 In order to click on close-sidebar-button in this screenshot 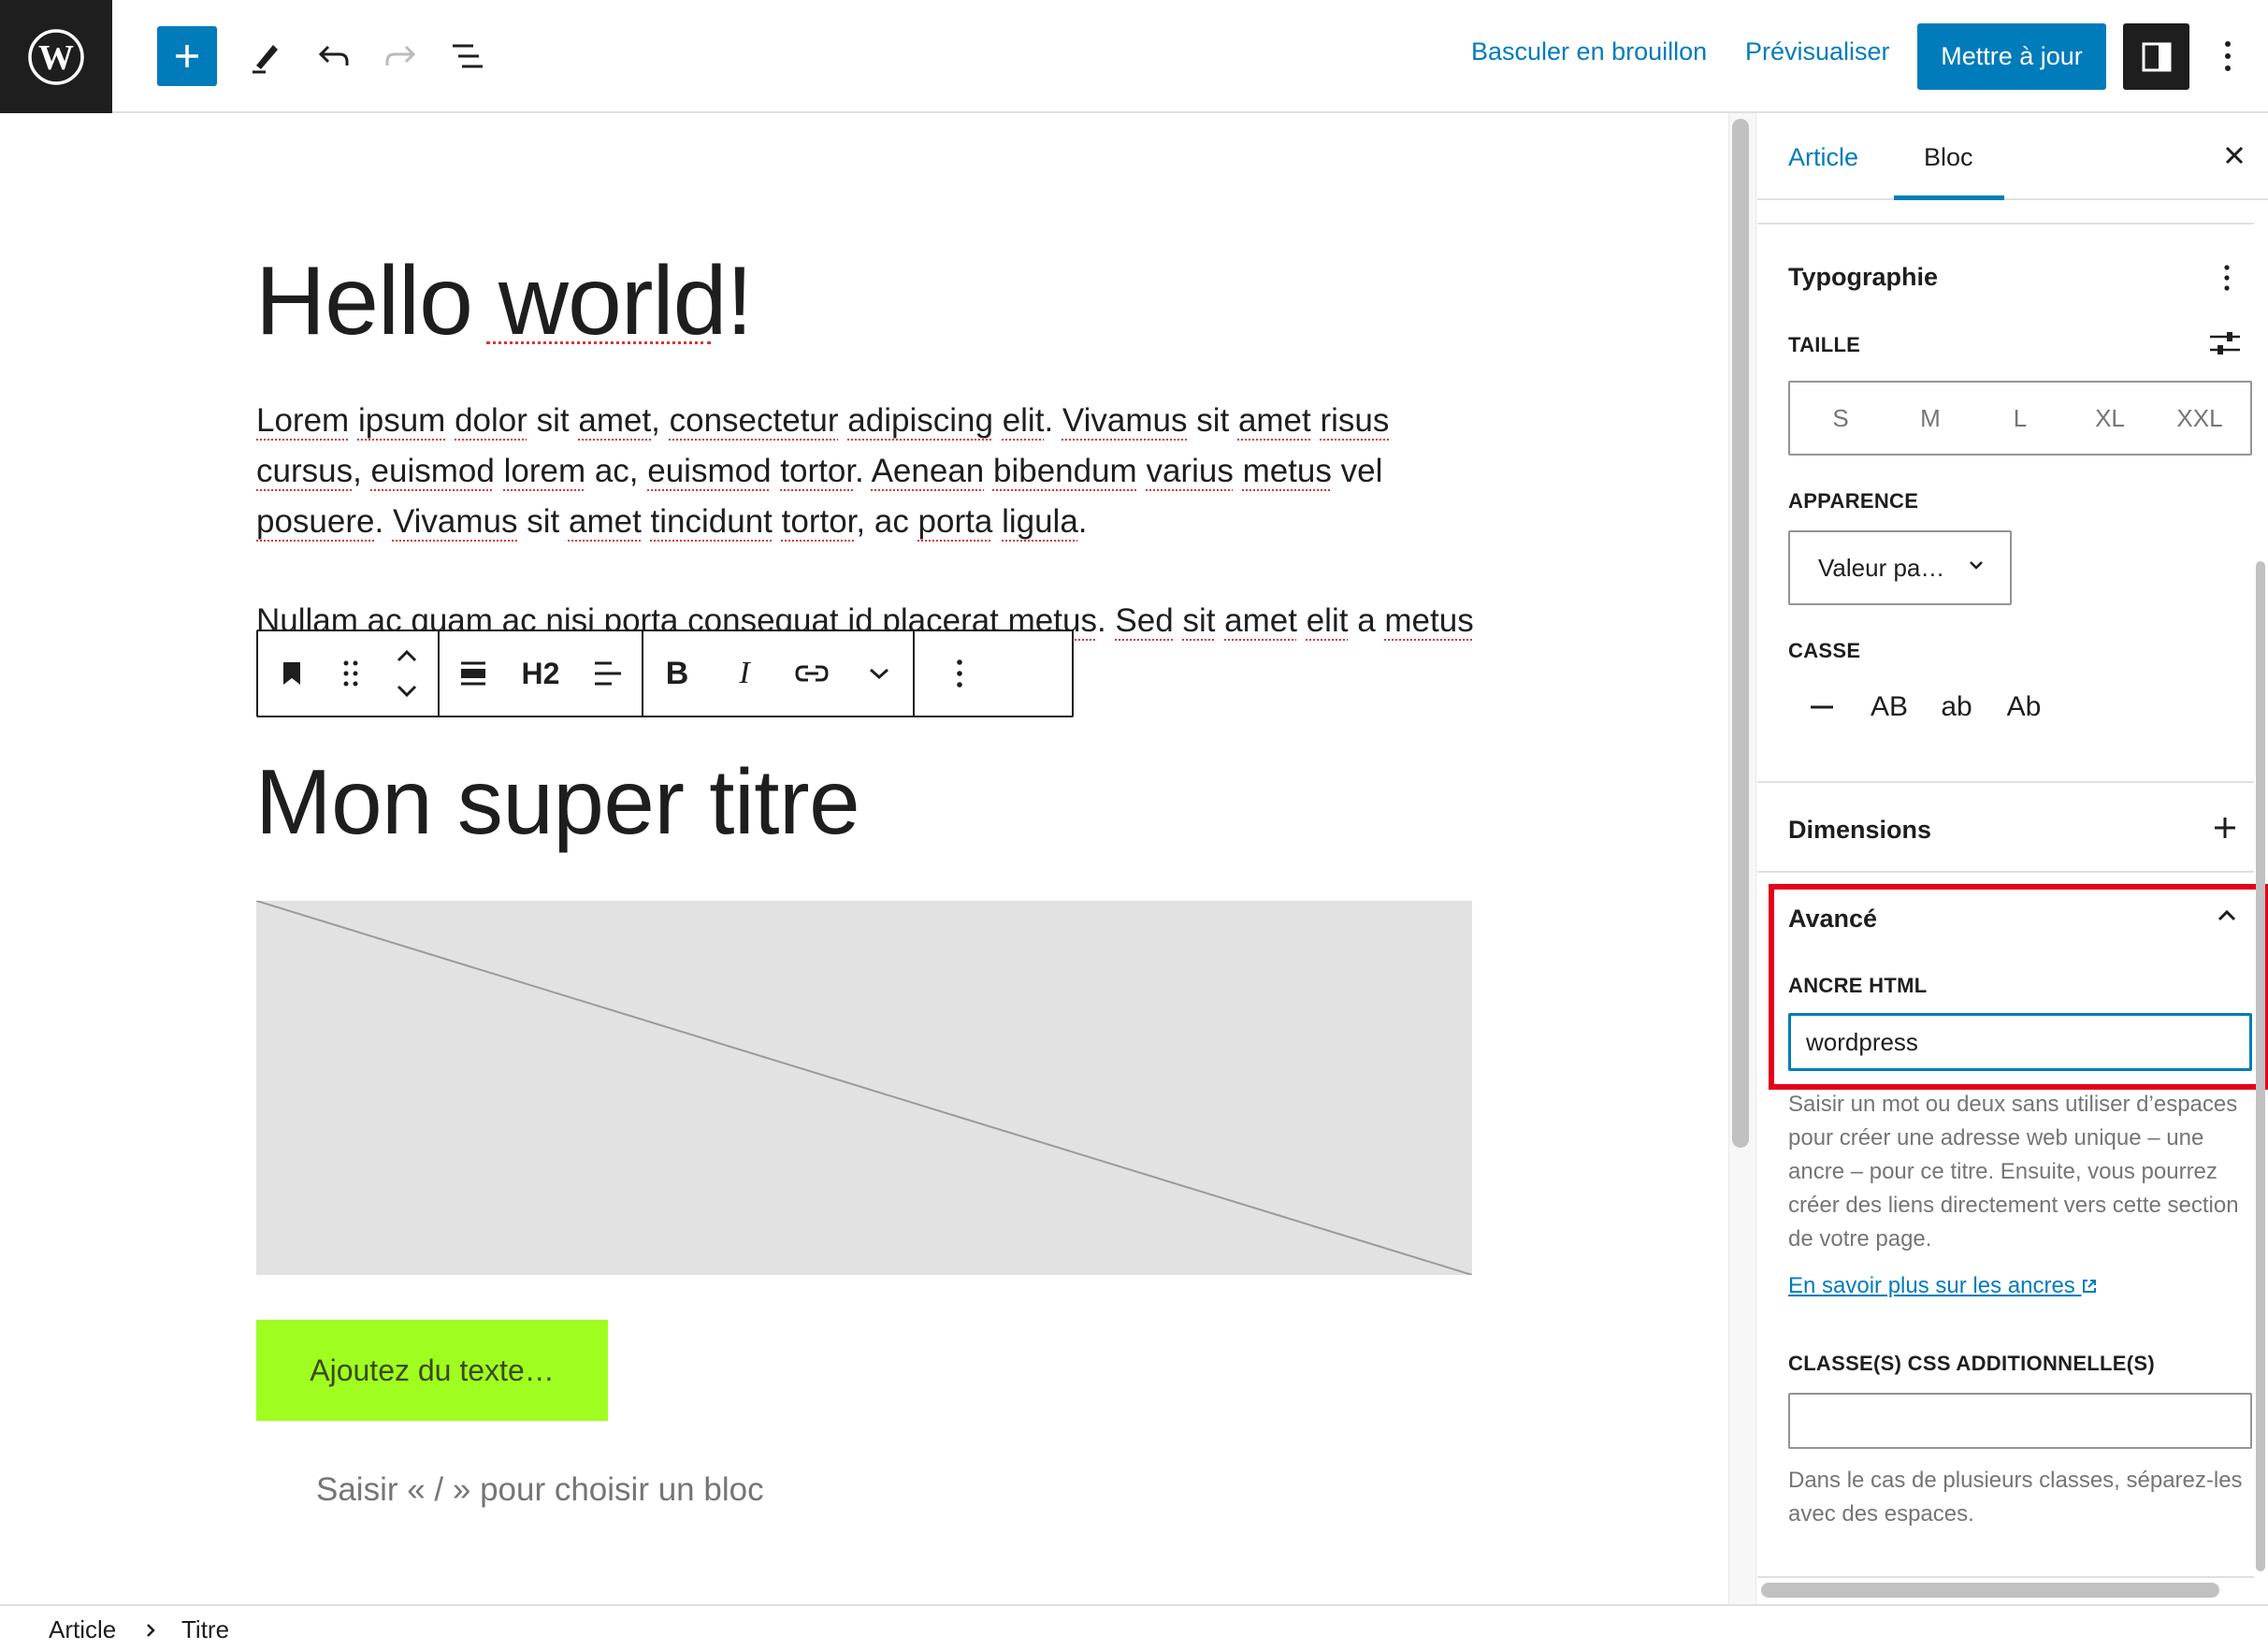, I will do `click(2234, 155)`.